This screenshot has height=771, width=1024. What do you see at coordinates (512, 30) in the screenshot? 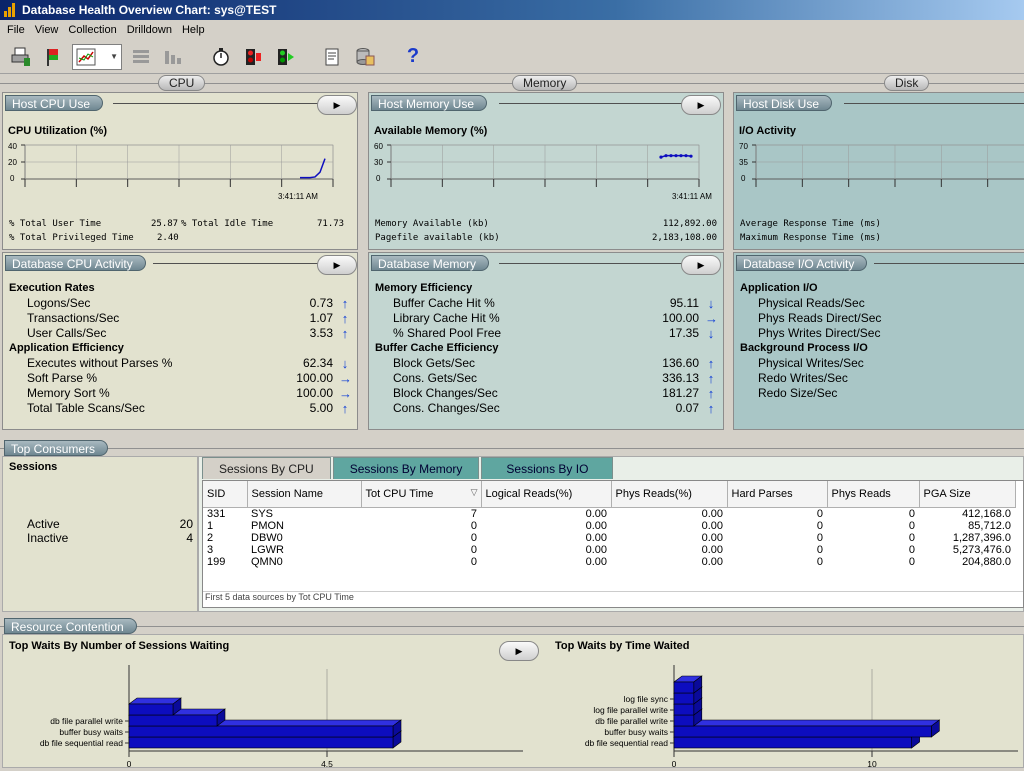
I see `menu-bar: File View Collection Drilldown Help` at bounding box center [512, 30].